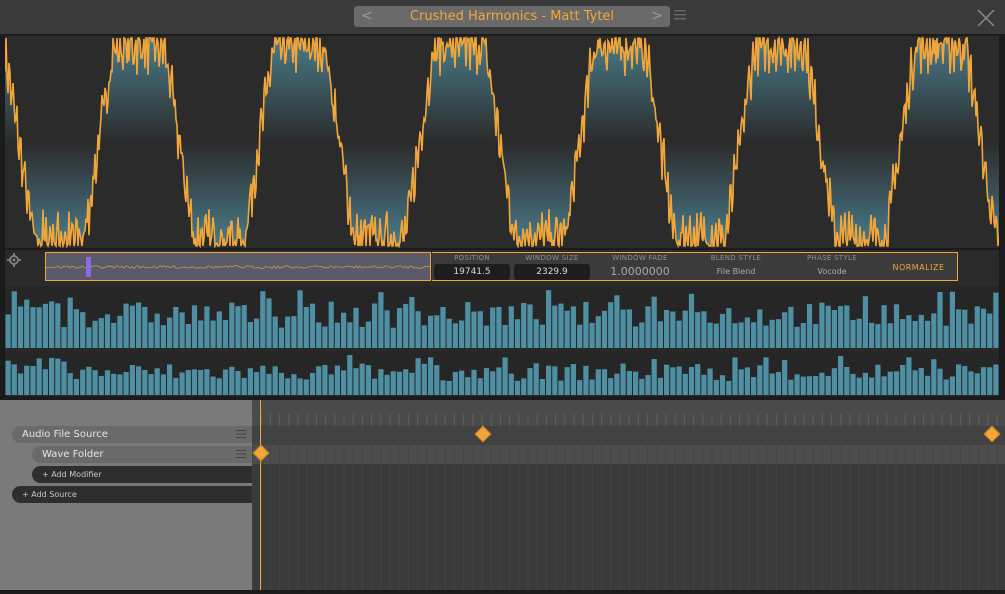  I want to click on spectrum-background, so click(502, 317).